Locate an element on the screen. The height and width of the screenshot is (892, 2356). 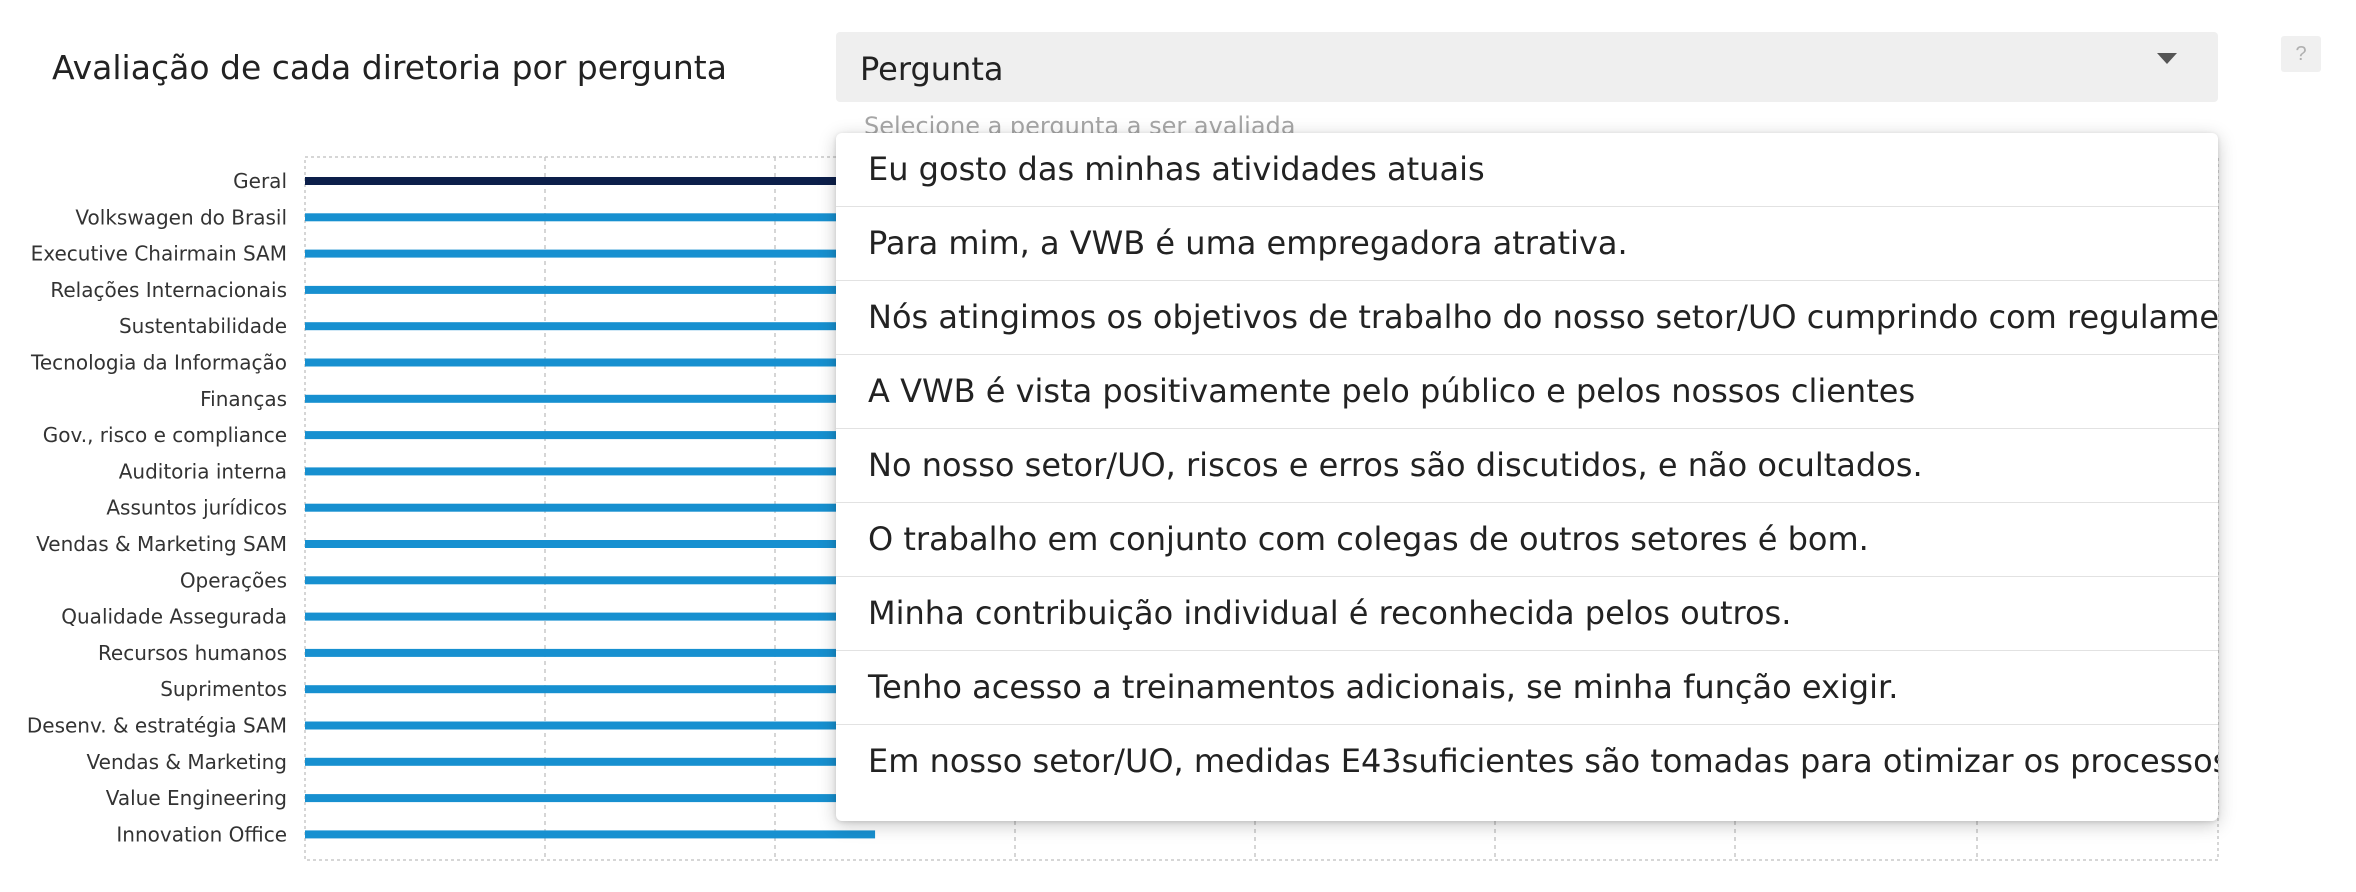
help-button: ? is located at coordinates (2301, 54).